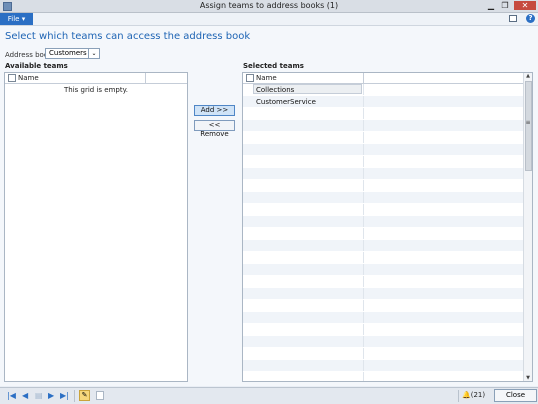  What do you see at coordinates (383, 90) in the screenshot?
I see `table-row: Collections` at bounding box center [383, 90].